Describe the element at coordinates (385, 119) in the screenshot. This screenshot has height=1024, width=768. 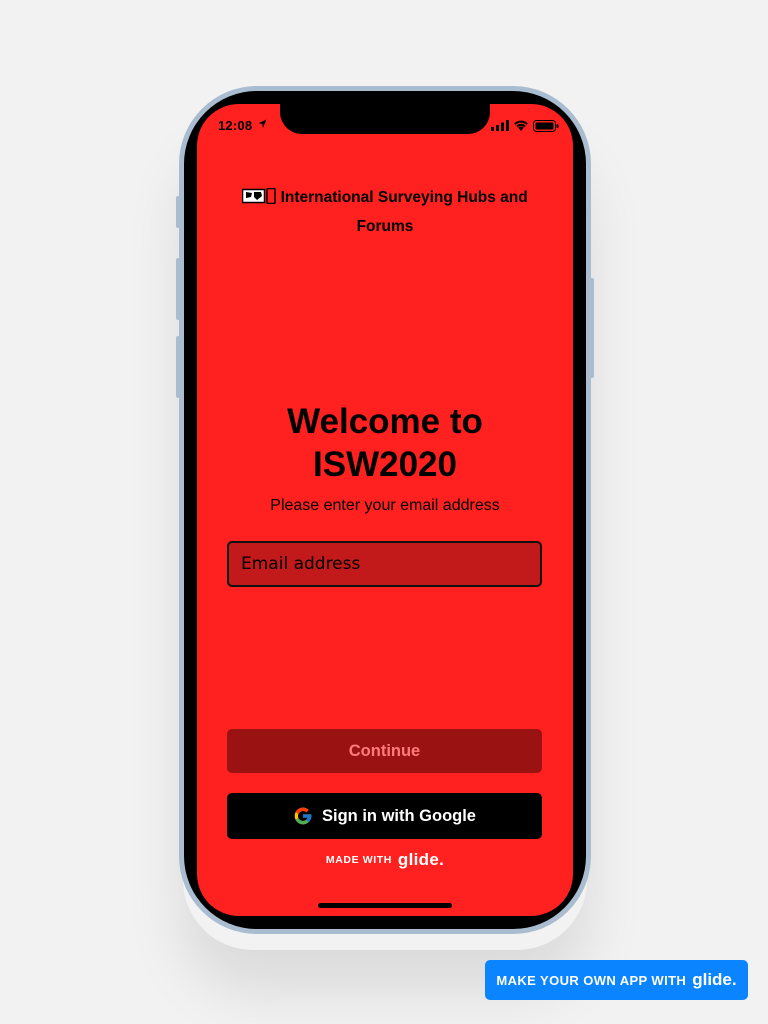
I see `phone-notch` at that location.